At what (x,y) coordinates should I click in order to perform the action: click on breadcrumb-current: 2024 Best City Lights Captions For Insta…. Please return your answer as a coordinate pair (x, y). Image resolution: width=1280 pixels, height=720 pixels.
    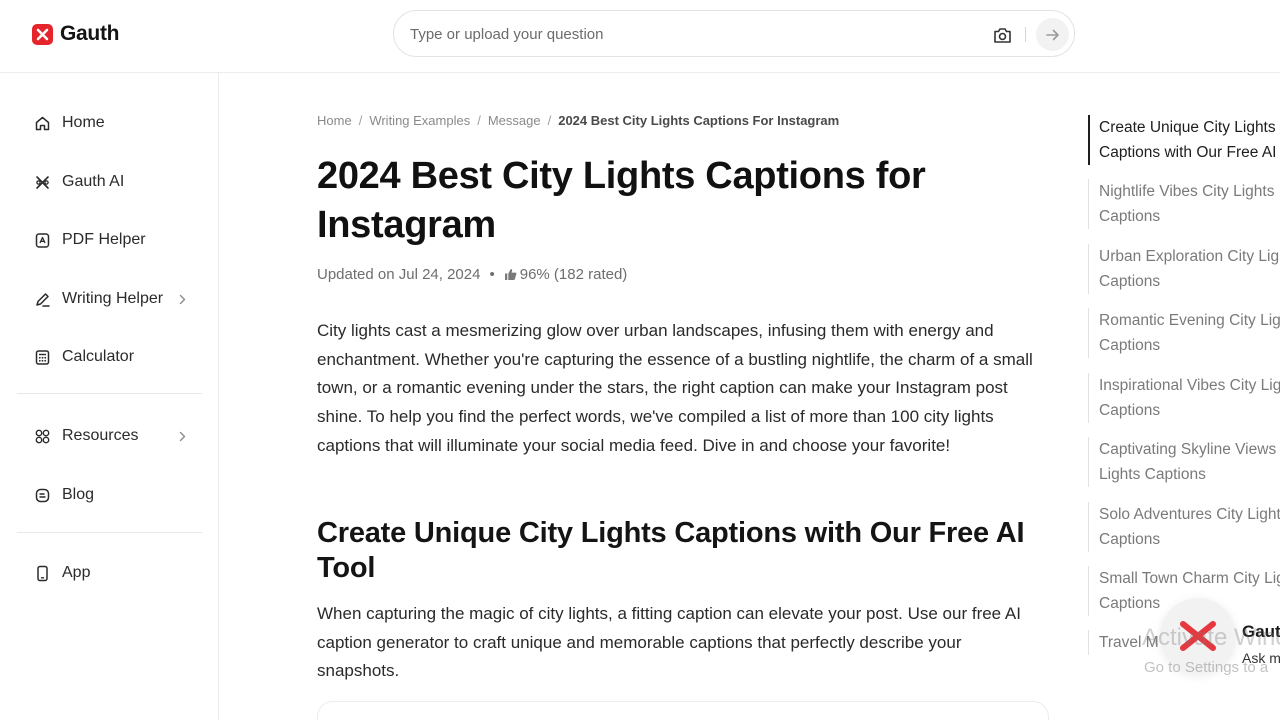
    Looking at the image, I should click on (699, 120).